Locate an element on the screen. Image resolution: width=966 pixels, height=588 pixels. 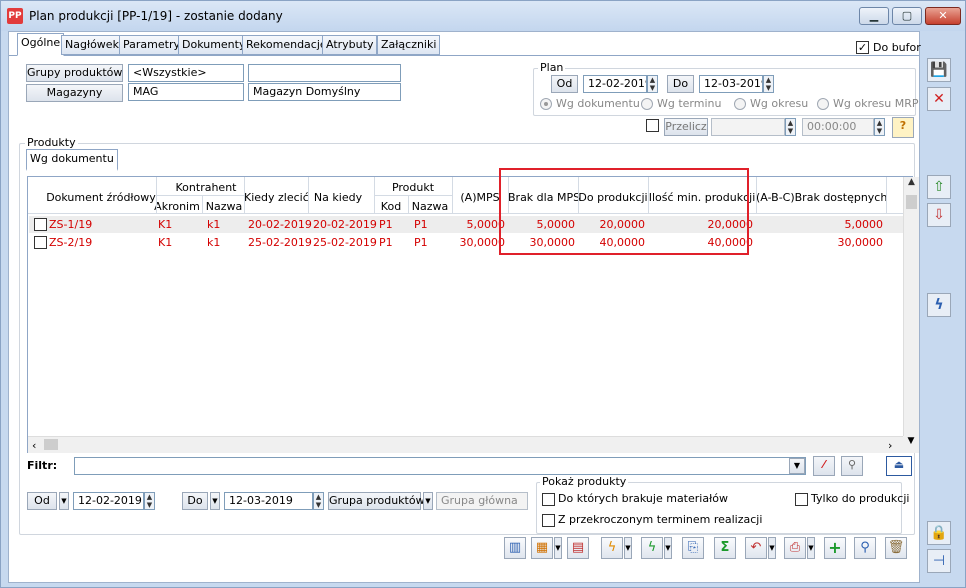
filtr-input is located at coordinates (440, 466).